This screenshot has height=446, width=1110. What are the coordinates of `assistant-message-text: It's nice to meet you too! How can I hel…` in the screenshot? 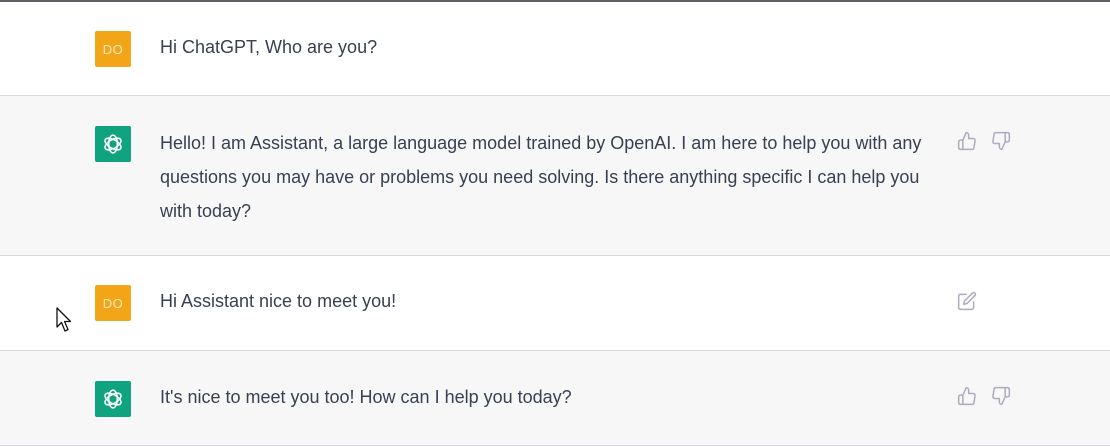 It's located at (366, 397).